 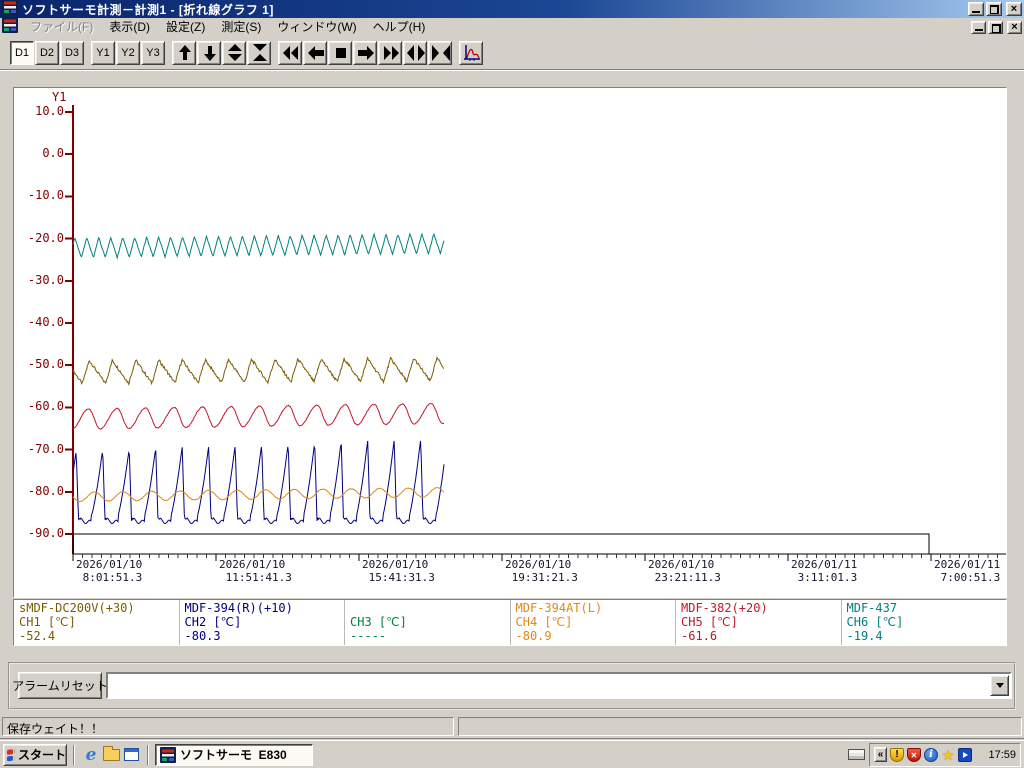 What do you see at coordinates (49, 111) in the screenshot?
I see `y-tick-label: 10.0` at bounding box center [49, 111].